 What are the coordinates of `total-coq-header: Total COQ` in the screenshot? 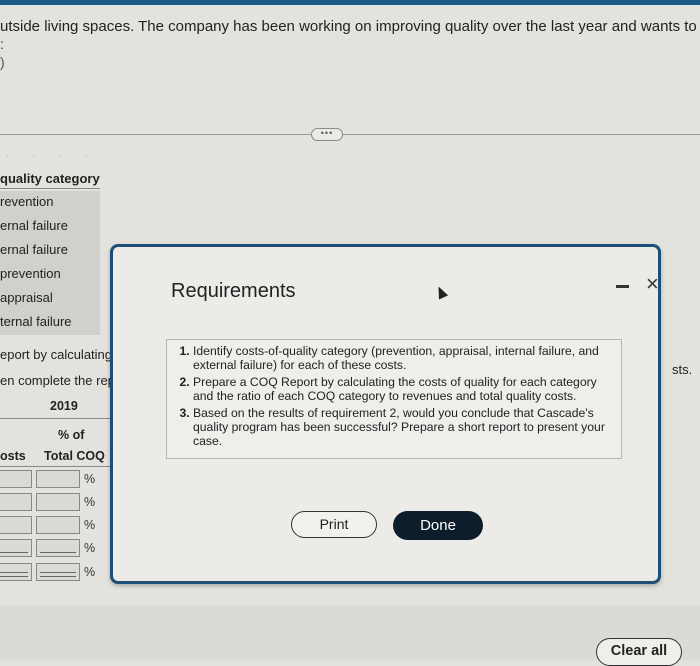 It's located at (74, 456).